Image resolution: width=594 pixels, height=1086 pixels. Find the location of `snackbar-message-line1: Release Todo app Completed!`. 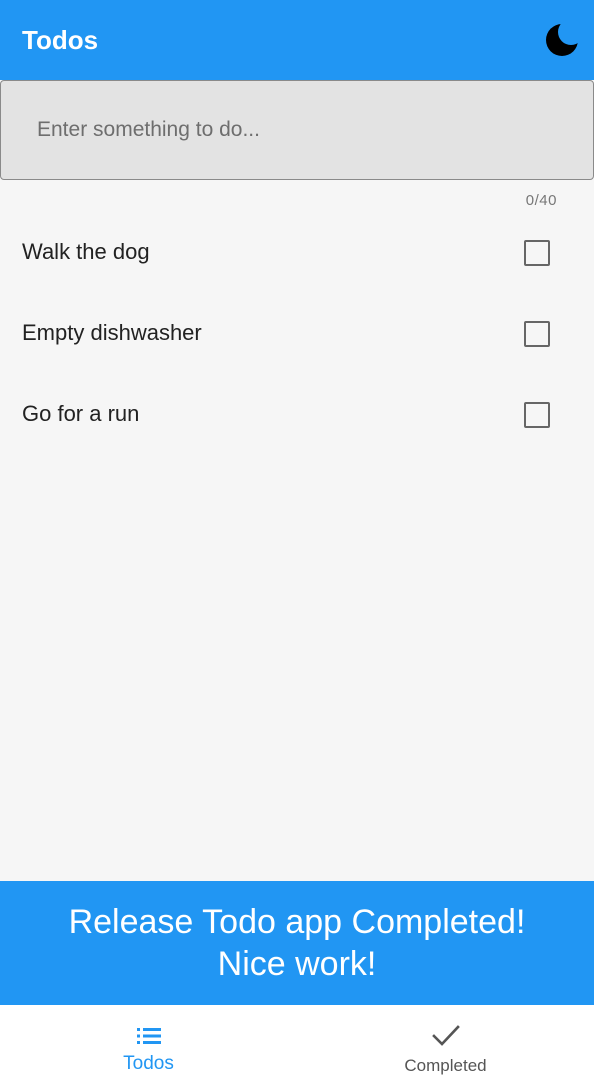

snackbar-message-line1: Release Todo app Completed! is located at coordinates (297, 922).